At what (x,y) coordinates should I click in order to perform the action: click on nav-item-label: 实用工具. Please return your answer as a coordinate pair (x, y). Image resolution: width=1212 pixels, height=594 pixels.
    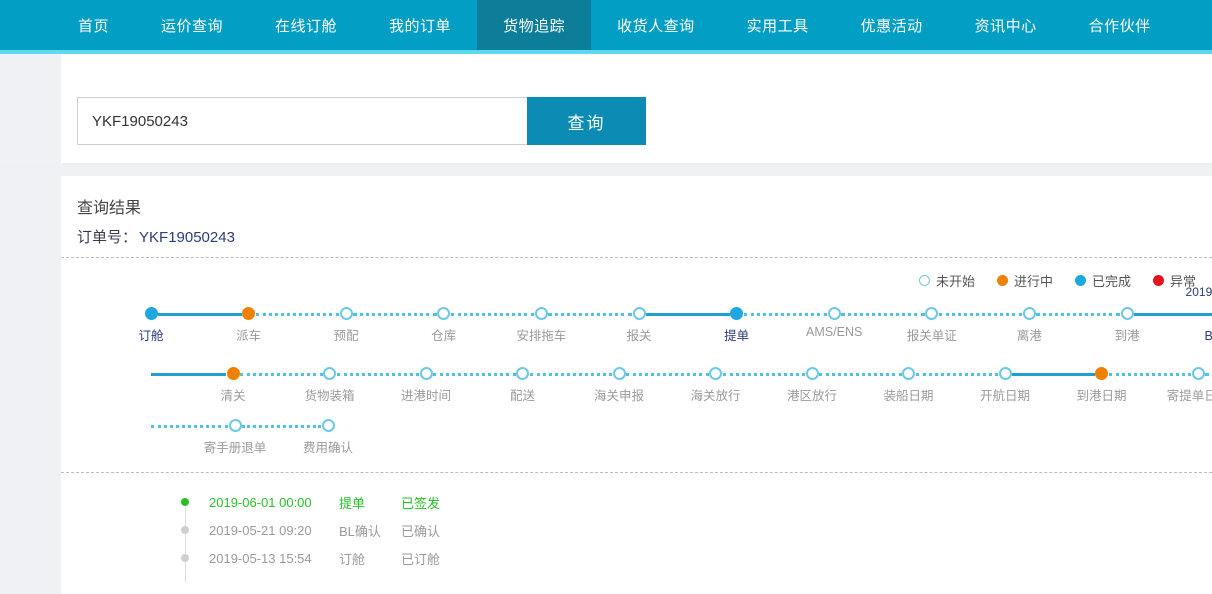
    Looking at the image, I should click on (777, 26).